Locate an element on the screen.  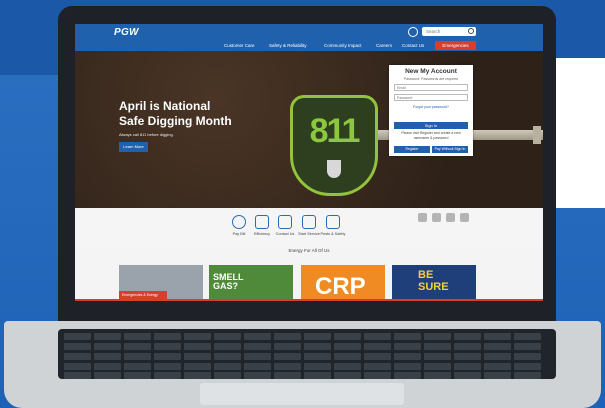
instagram-icon is located at coordinates (422, 217).